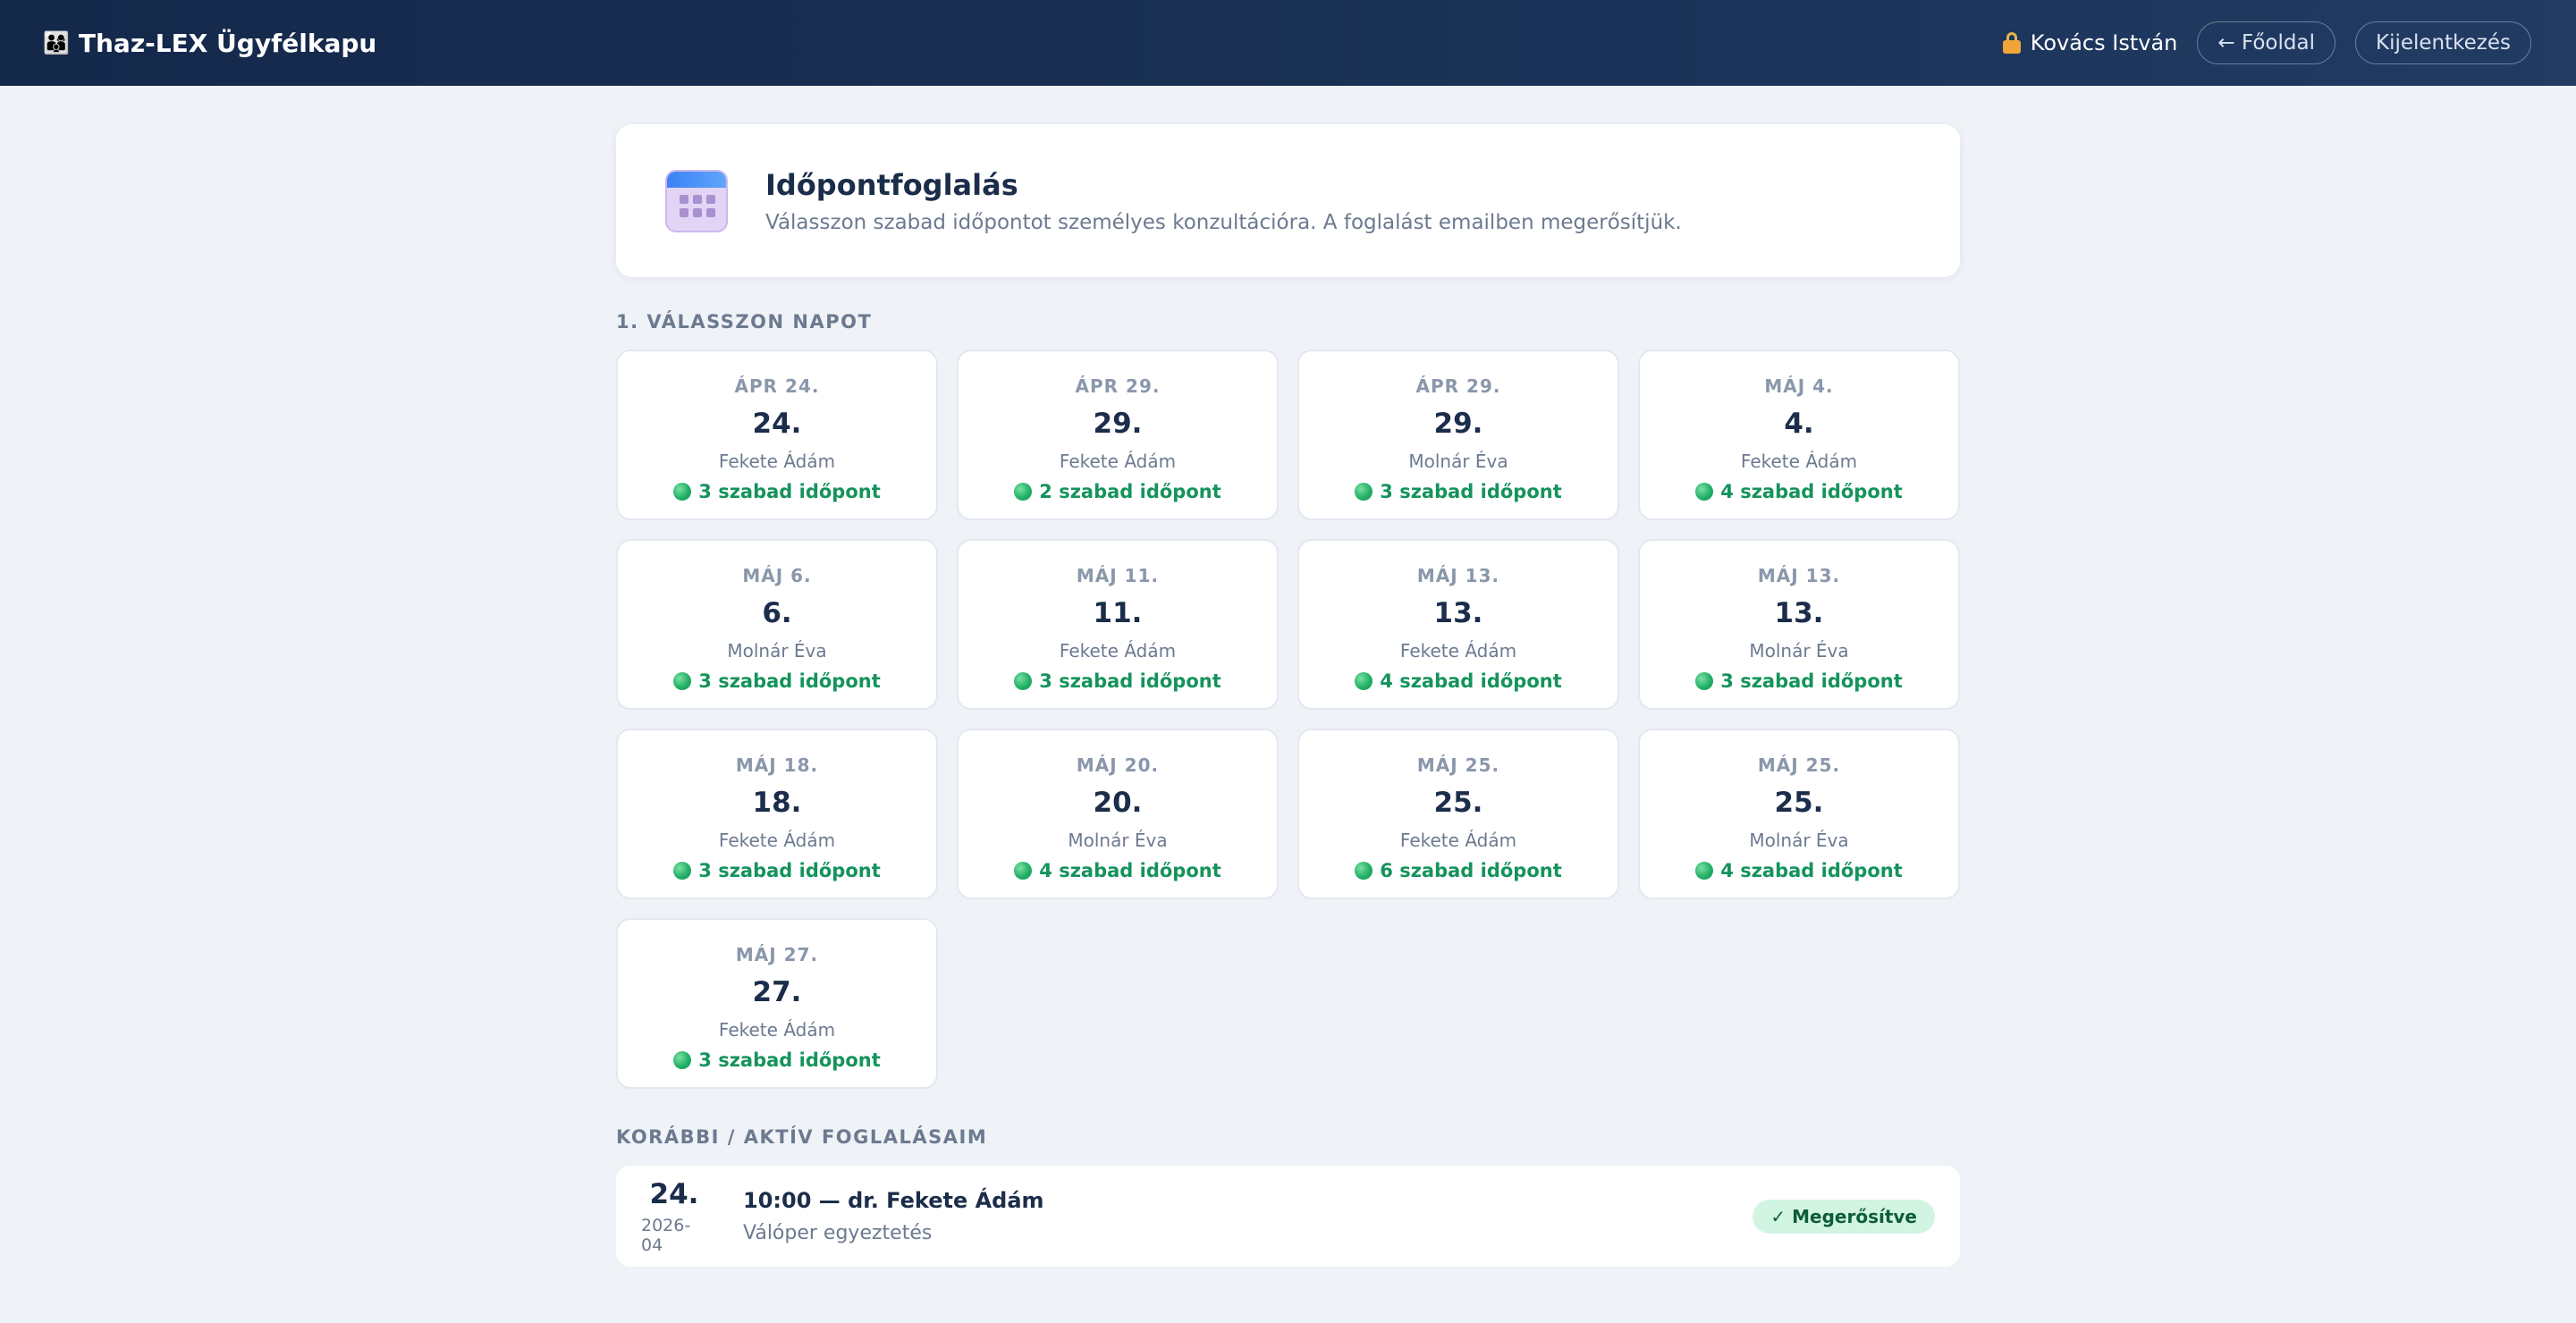  I want to click on day-month: MÁJ 27., so click(777, 955).